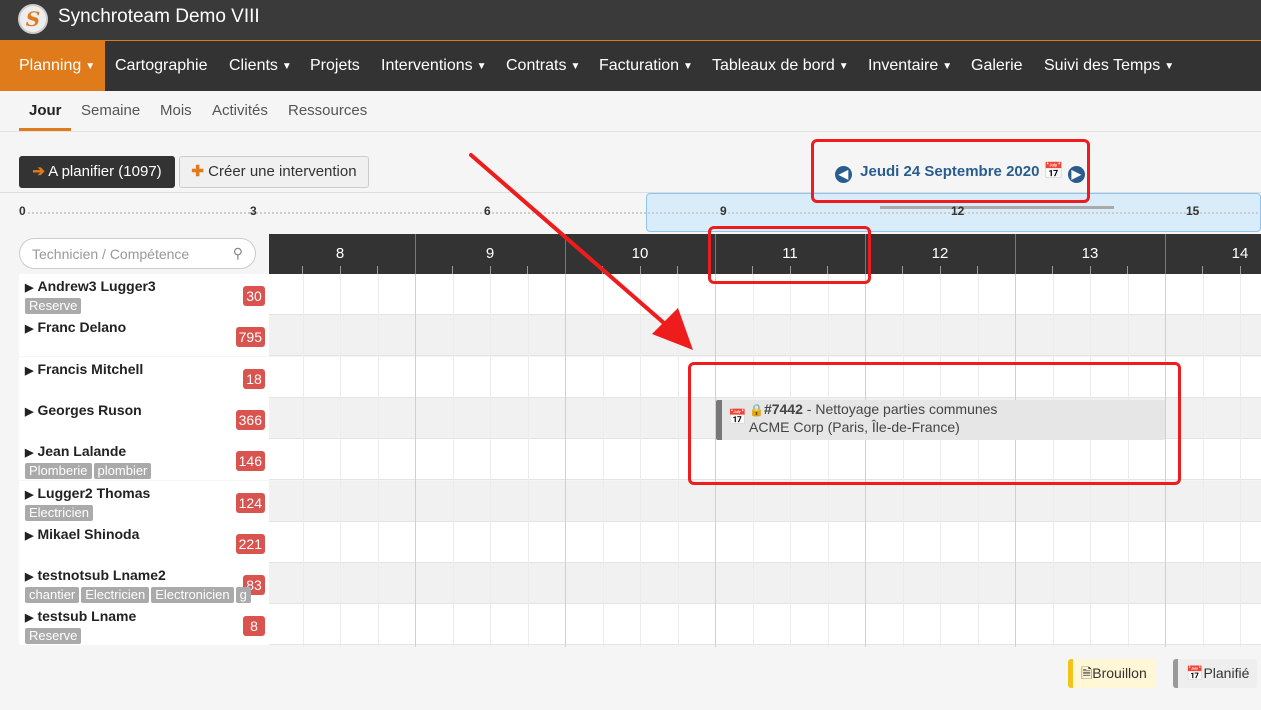 Image resolution: width=1261 pixels, height=710 pixels. Describe the element at coordinates (1109, 66) in the screenshot. I see `menu-suivi-des-temps: Suivi des Temps ▼` at that location.